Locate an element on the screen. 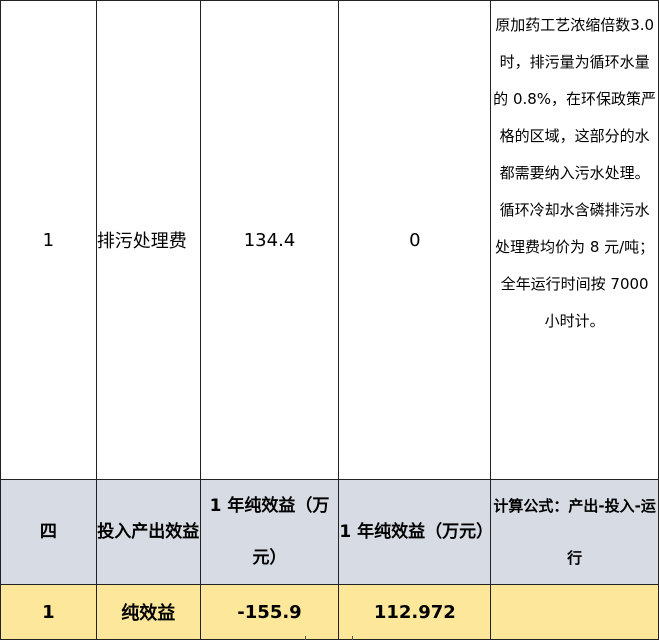  net-benefit-row: 1 纯效益 -155.9 112.972 is located at coordinates (329, 612).